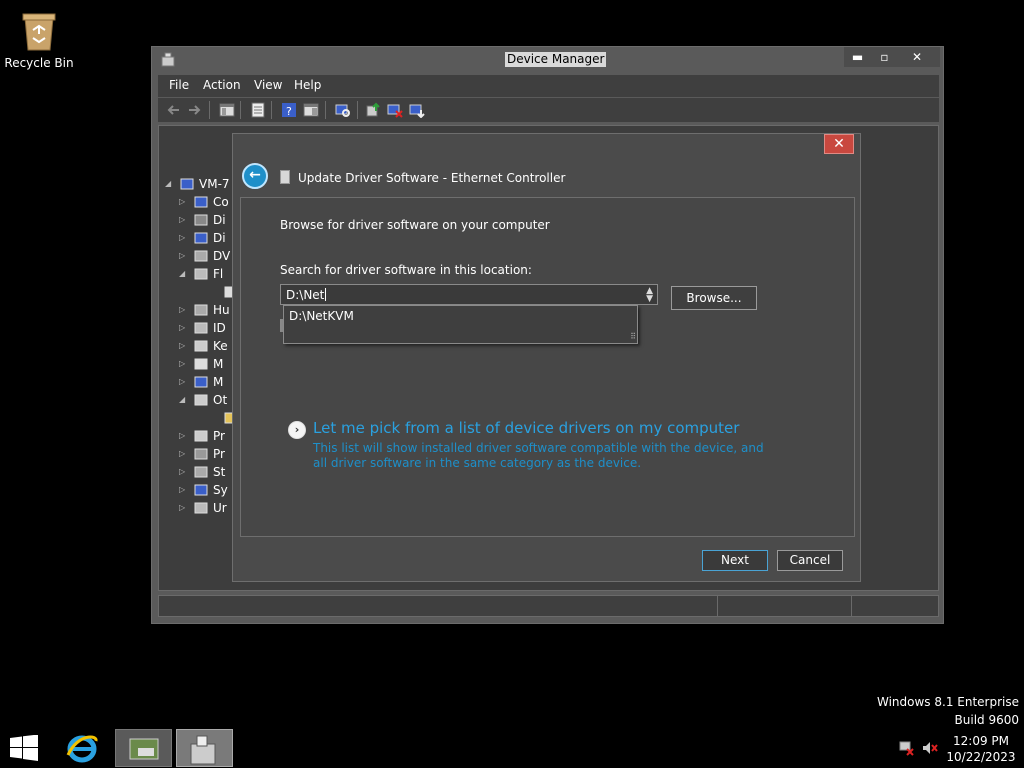 This screenshot has height=768, width=1024. Describe the element at coordinates (220, 400) in the screenshot. I see `tree-node-label: Ot` at that location.